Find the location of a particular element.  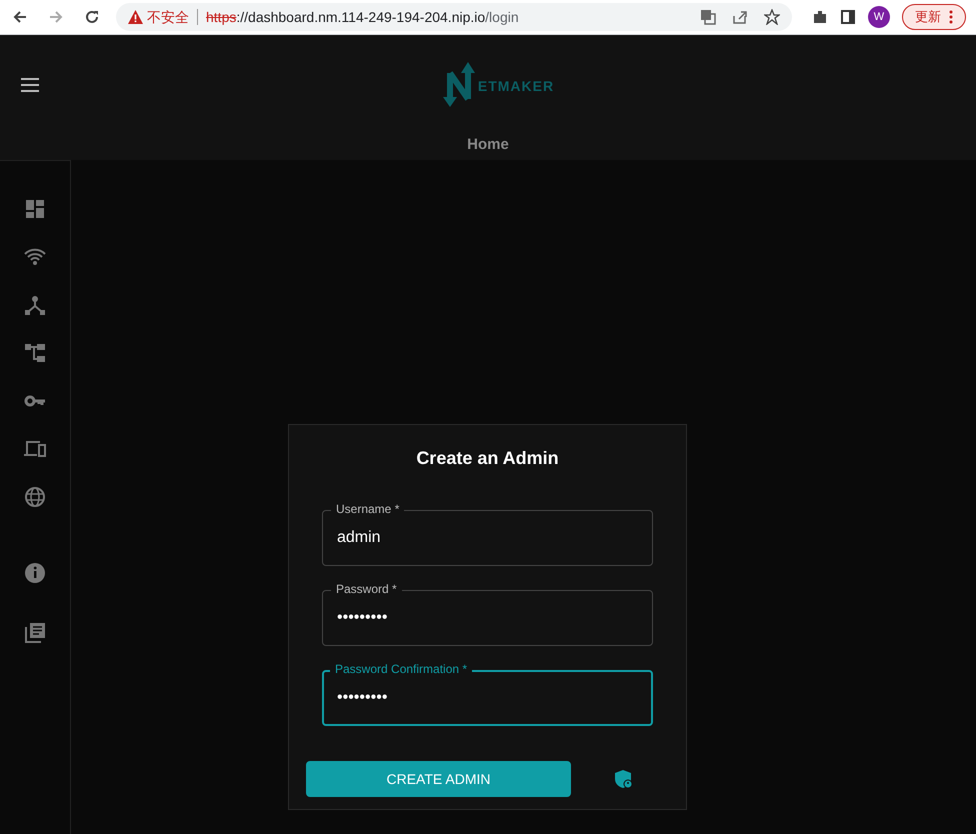

wifi-icon is located at coordinates (35, 257).